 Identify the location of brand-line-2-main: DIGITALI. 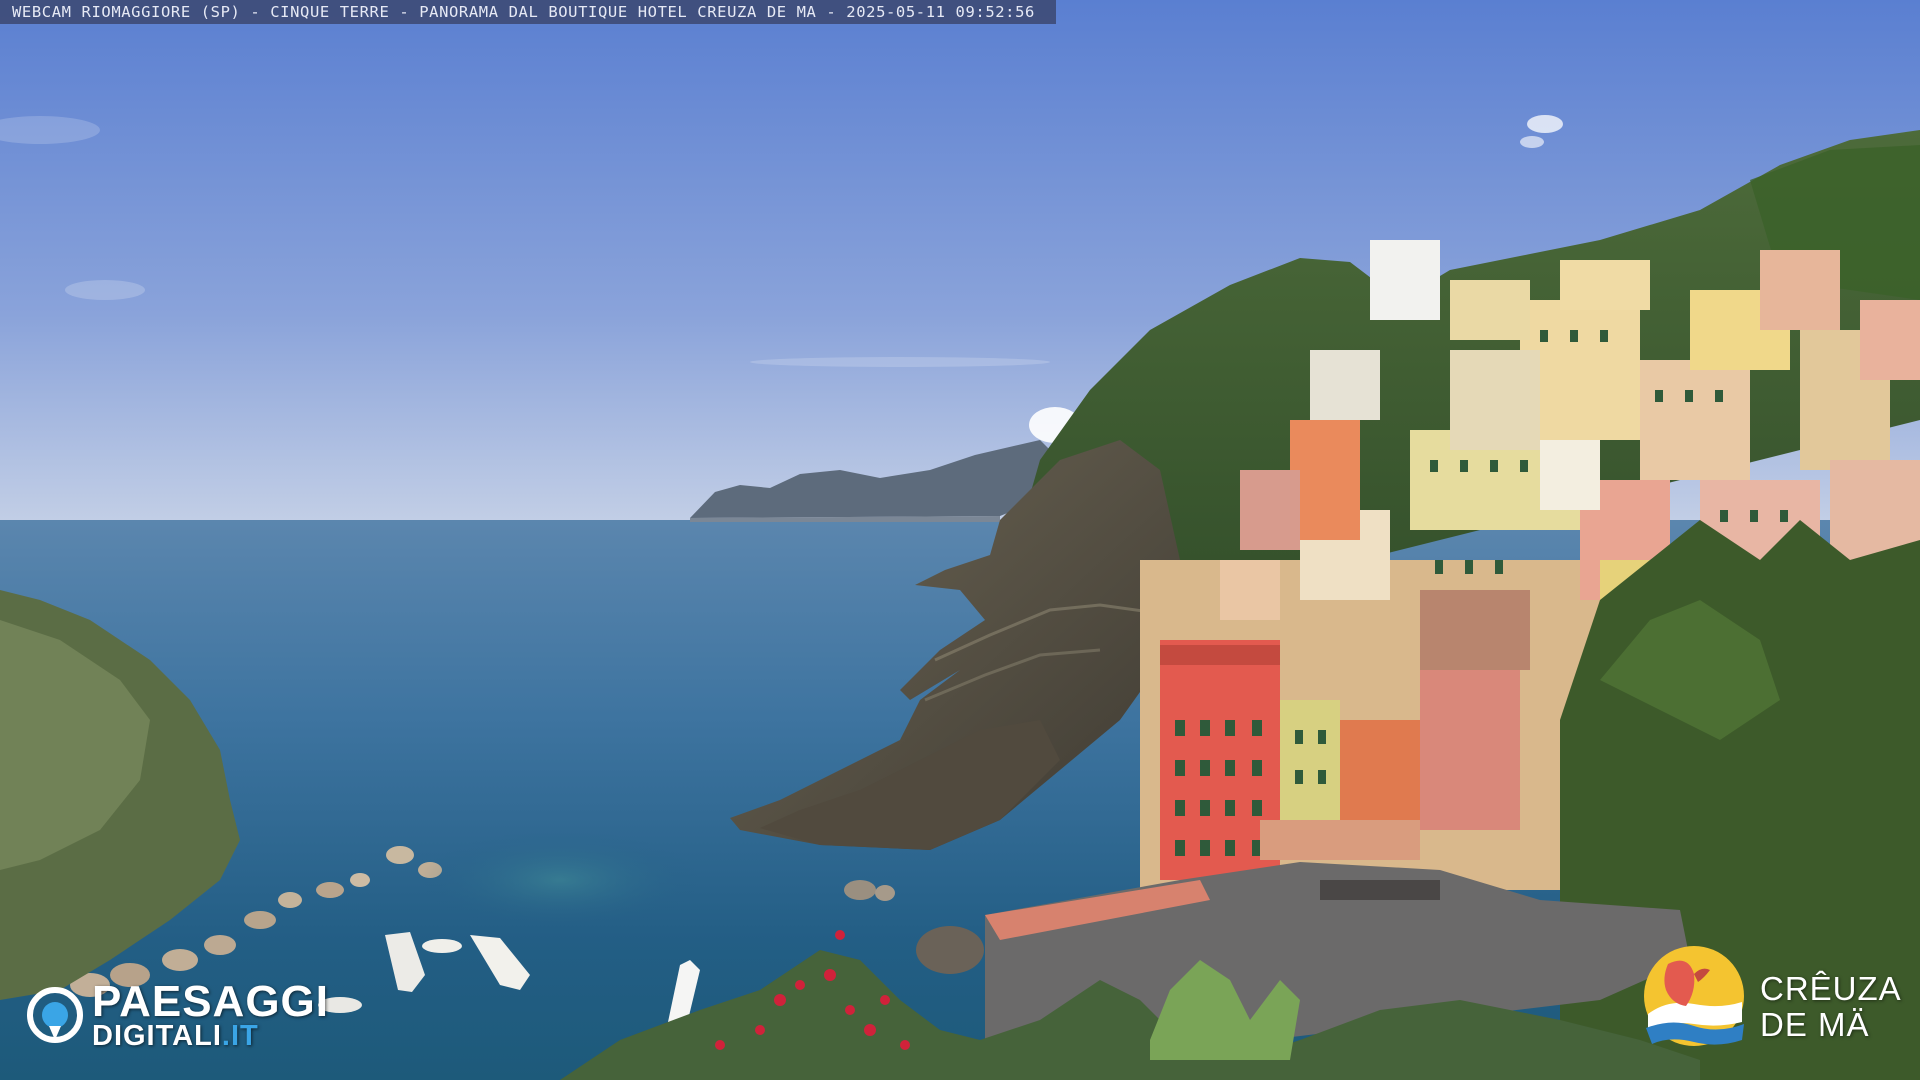
(157, 1036).